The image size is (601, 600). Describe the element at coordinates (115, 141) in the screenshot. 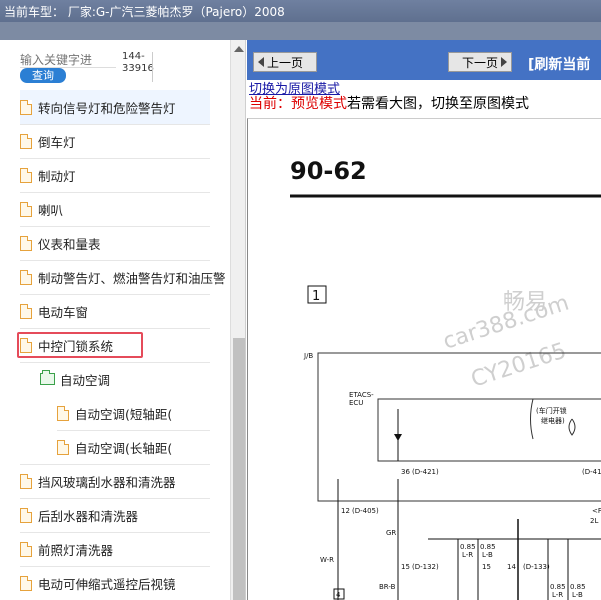

I see `tree-item: 倒车灯` at that location.